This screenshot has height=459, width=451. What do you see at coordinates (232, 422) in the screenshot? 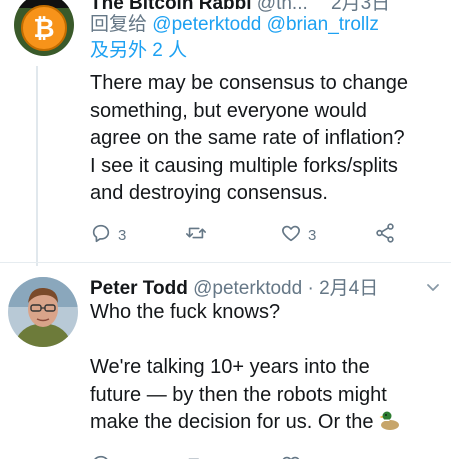
I see `tweet-text-line: make the decision for us. Or the` at bounding box center [232, 422].